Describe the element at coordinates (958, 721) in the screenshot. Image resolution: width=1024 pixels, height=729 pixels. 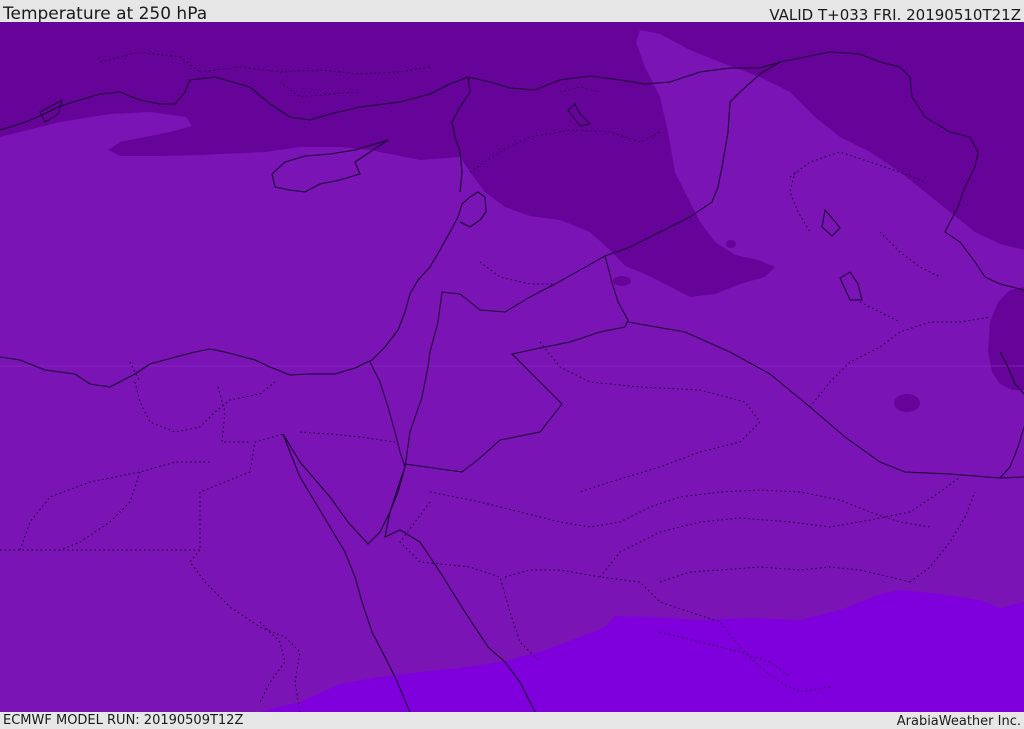
I see `credit-label: ArabiaWeather Inc.` at that location.